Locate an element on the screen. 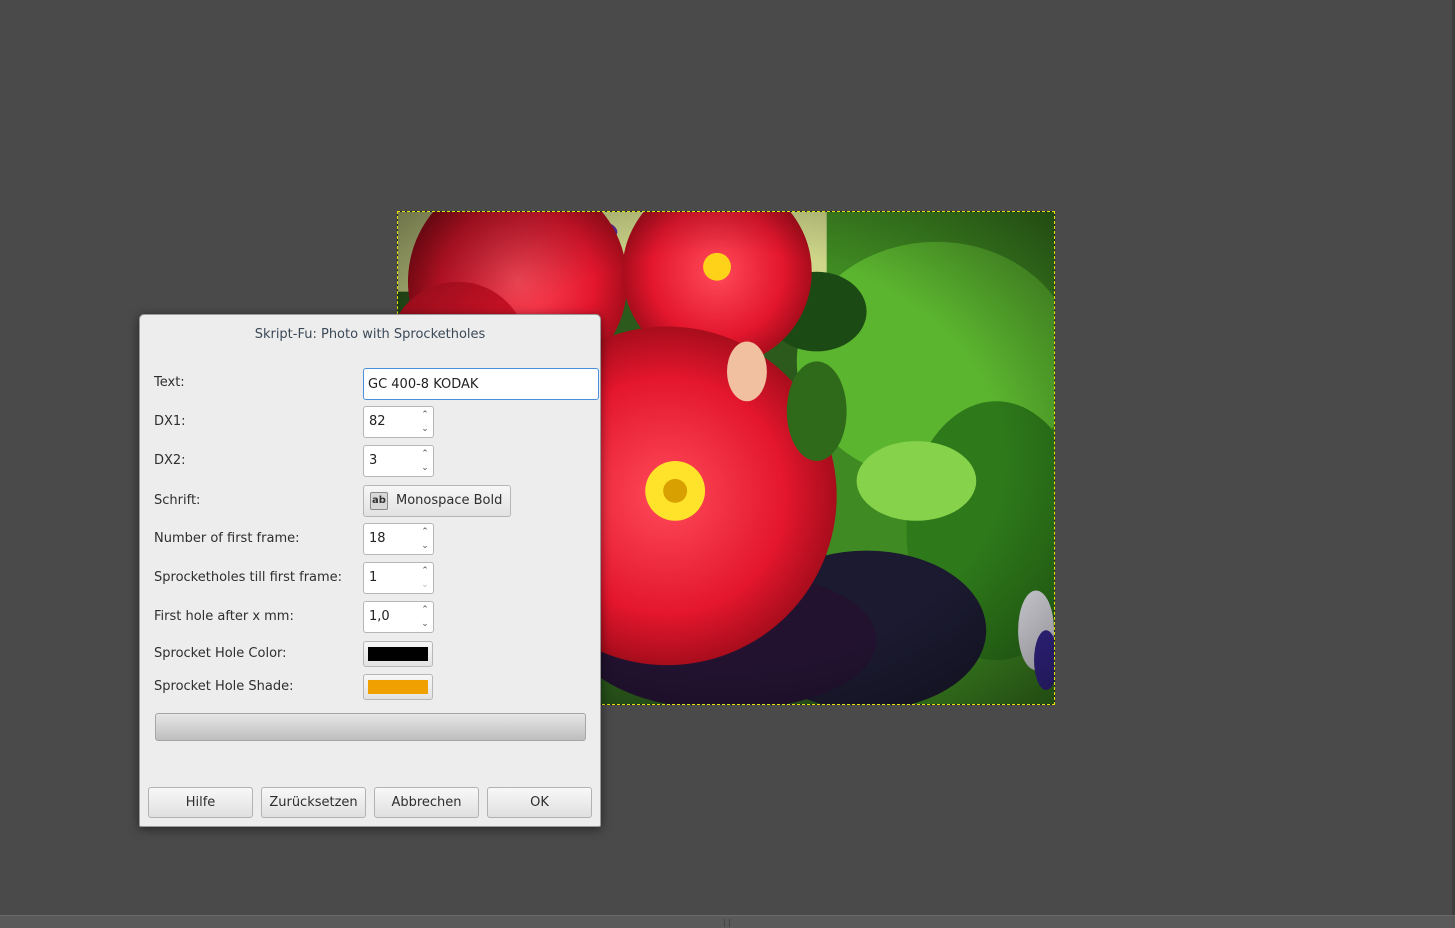 Image resolution: width=1455 pixels, height=928 pixels. row-hole-color: Sprocket Hole Color: is located at coordinates (374, 654).